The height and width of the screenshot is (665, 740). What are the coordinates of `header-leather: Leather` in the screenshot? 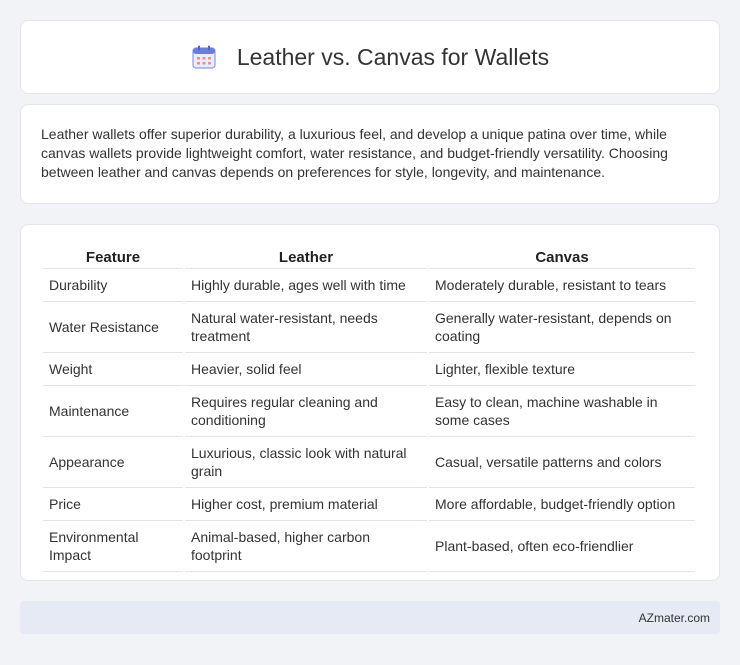 It's located at (306, 256).